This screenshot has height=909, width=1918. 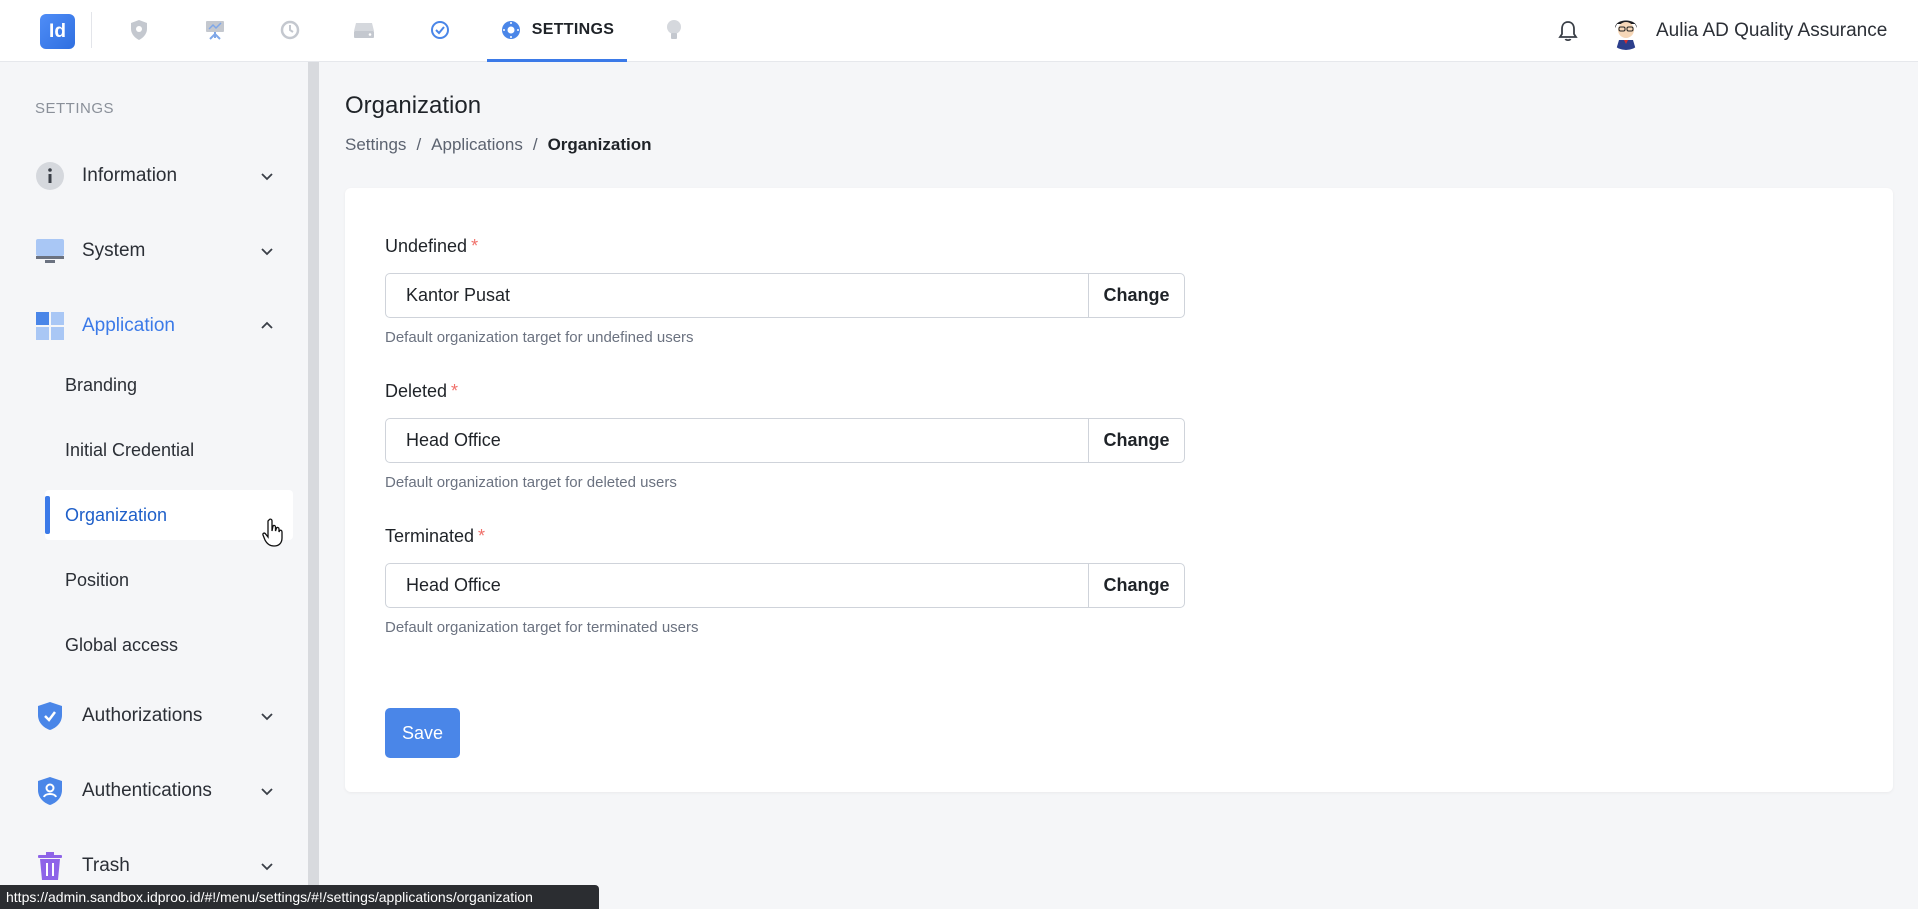 I want to click on deleted-change-button: Change, so click(x=1136, y=440).